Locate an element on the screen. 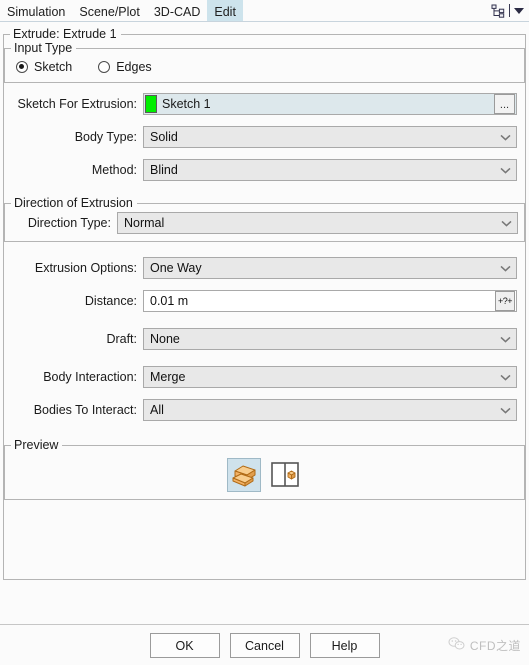  distance-label: Distance: is located at coordinates (110, 301).